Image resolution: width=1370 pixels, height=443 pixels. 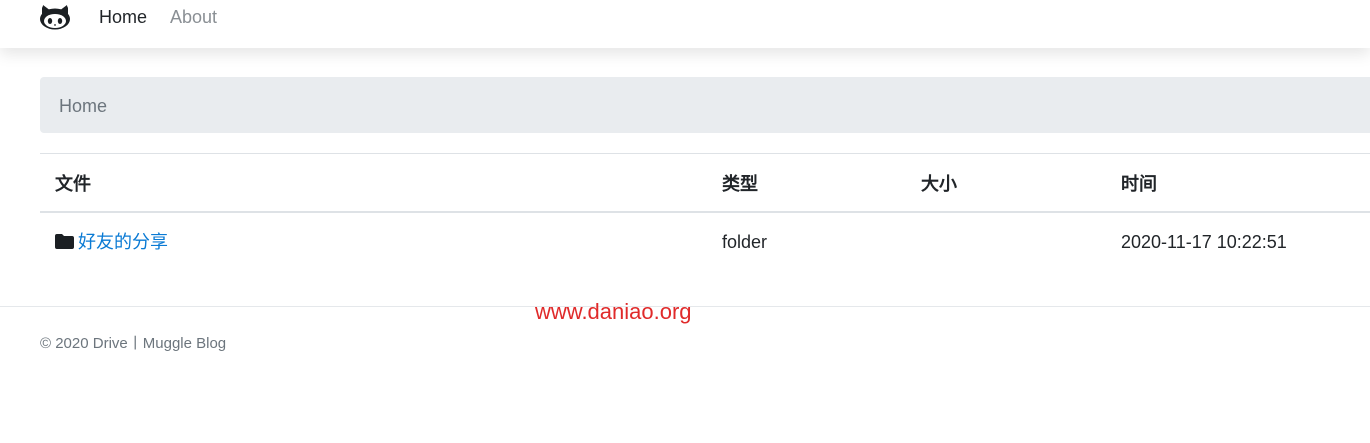 I want to click on navbar: Home About, so click(x=685, y=24).